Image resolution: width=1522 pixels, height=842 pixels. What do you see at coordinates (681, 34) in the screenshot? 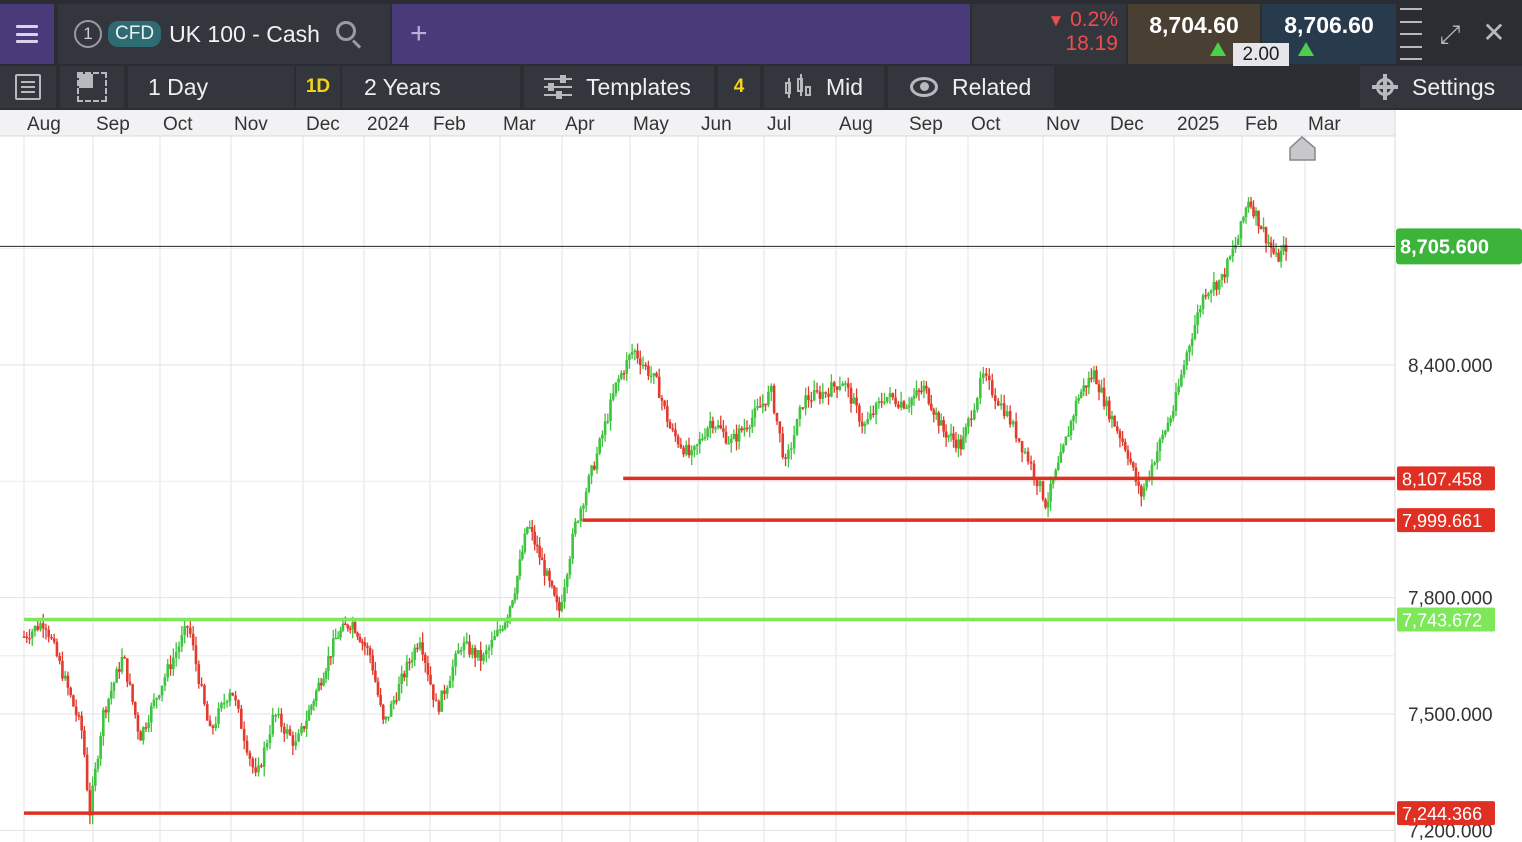
I see `add-instrument-tab: +` at bounding box center [681, 34].